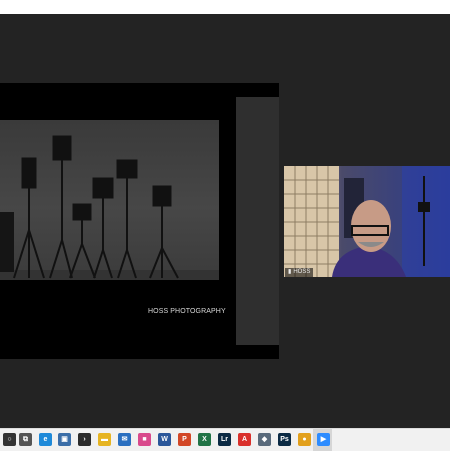  Describe the element at coordinates (284, 439) in the screenshot. I see `photoshop-icon: Ps` at that location.